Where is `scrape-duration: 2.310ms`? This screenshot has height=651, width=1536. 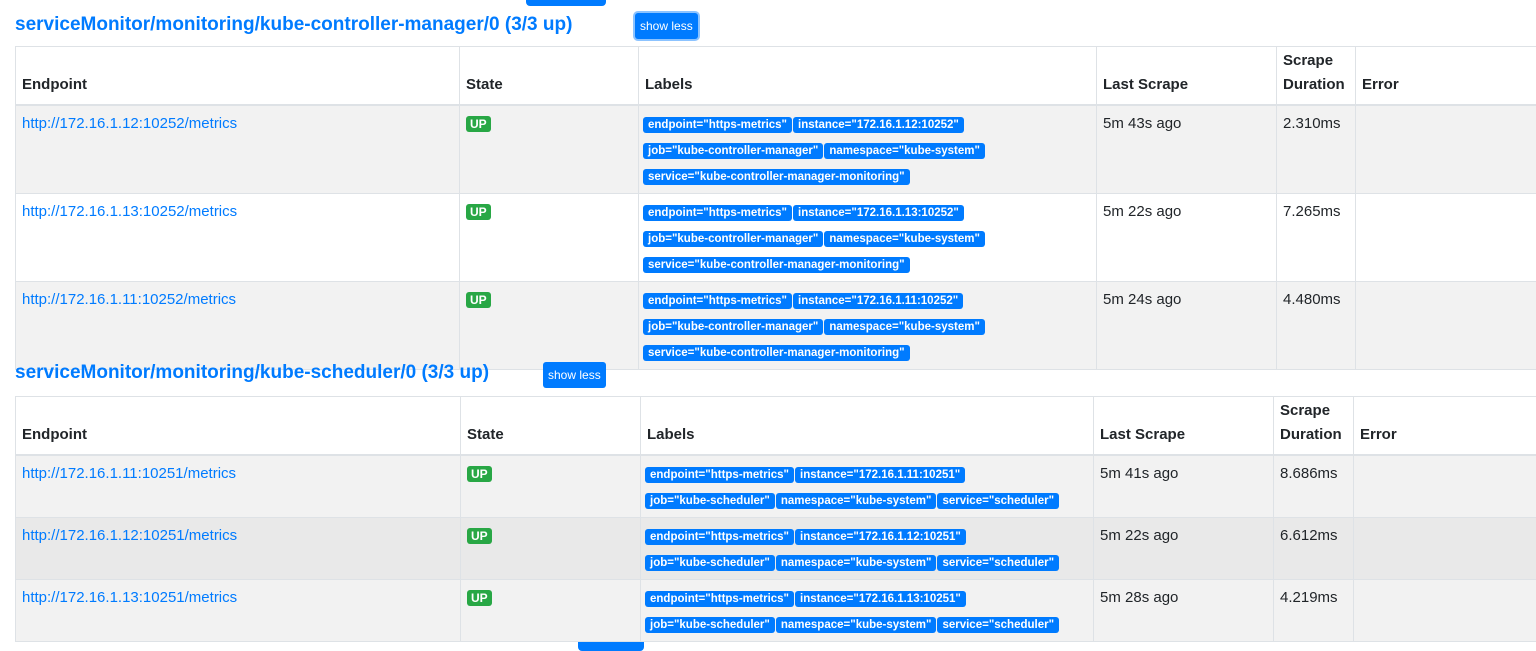 scrape-duration: 2.310ms is located at coordinates (1316, 149).